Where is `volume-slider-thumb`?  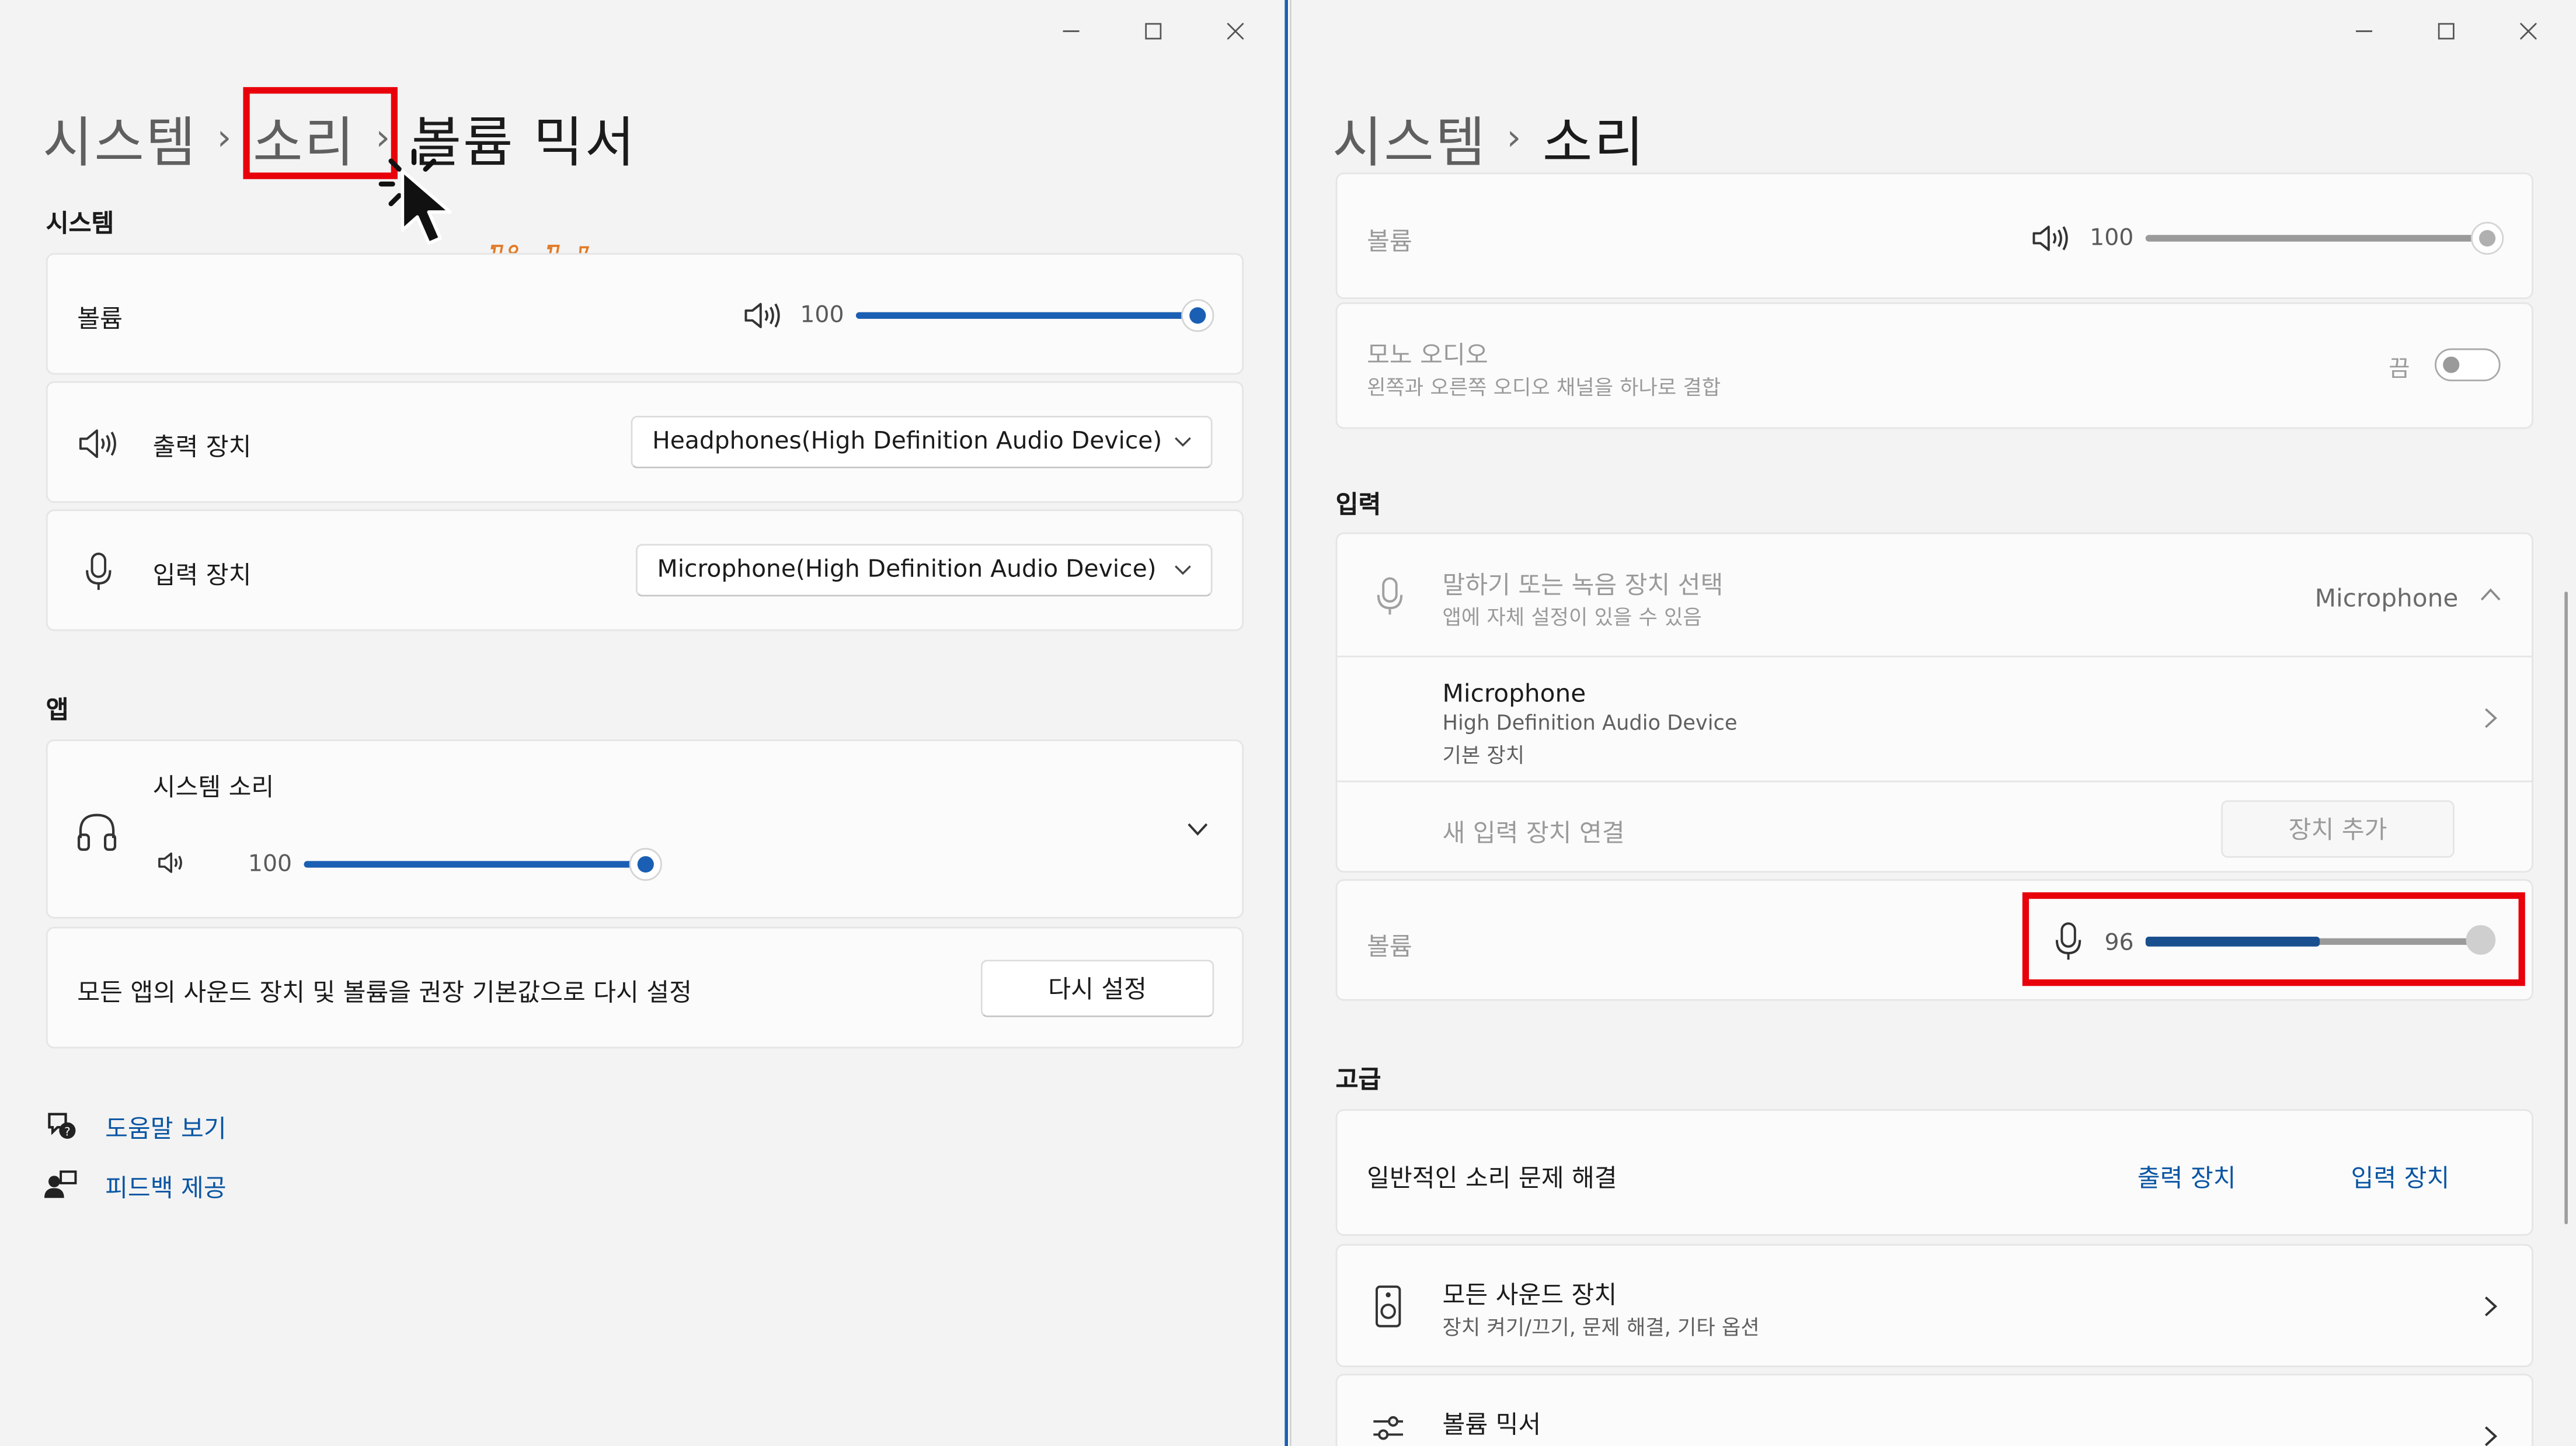
volume-slider-thumb is located at coordinates (1197, 315).